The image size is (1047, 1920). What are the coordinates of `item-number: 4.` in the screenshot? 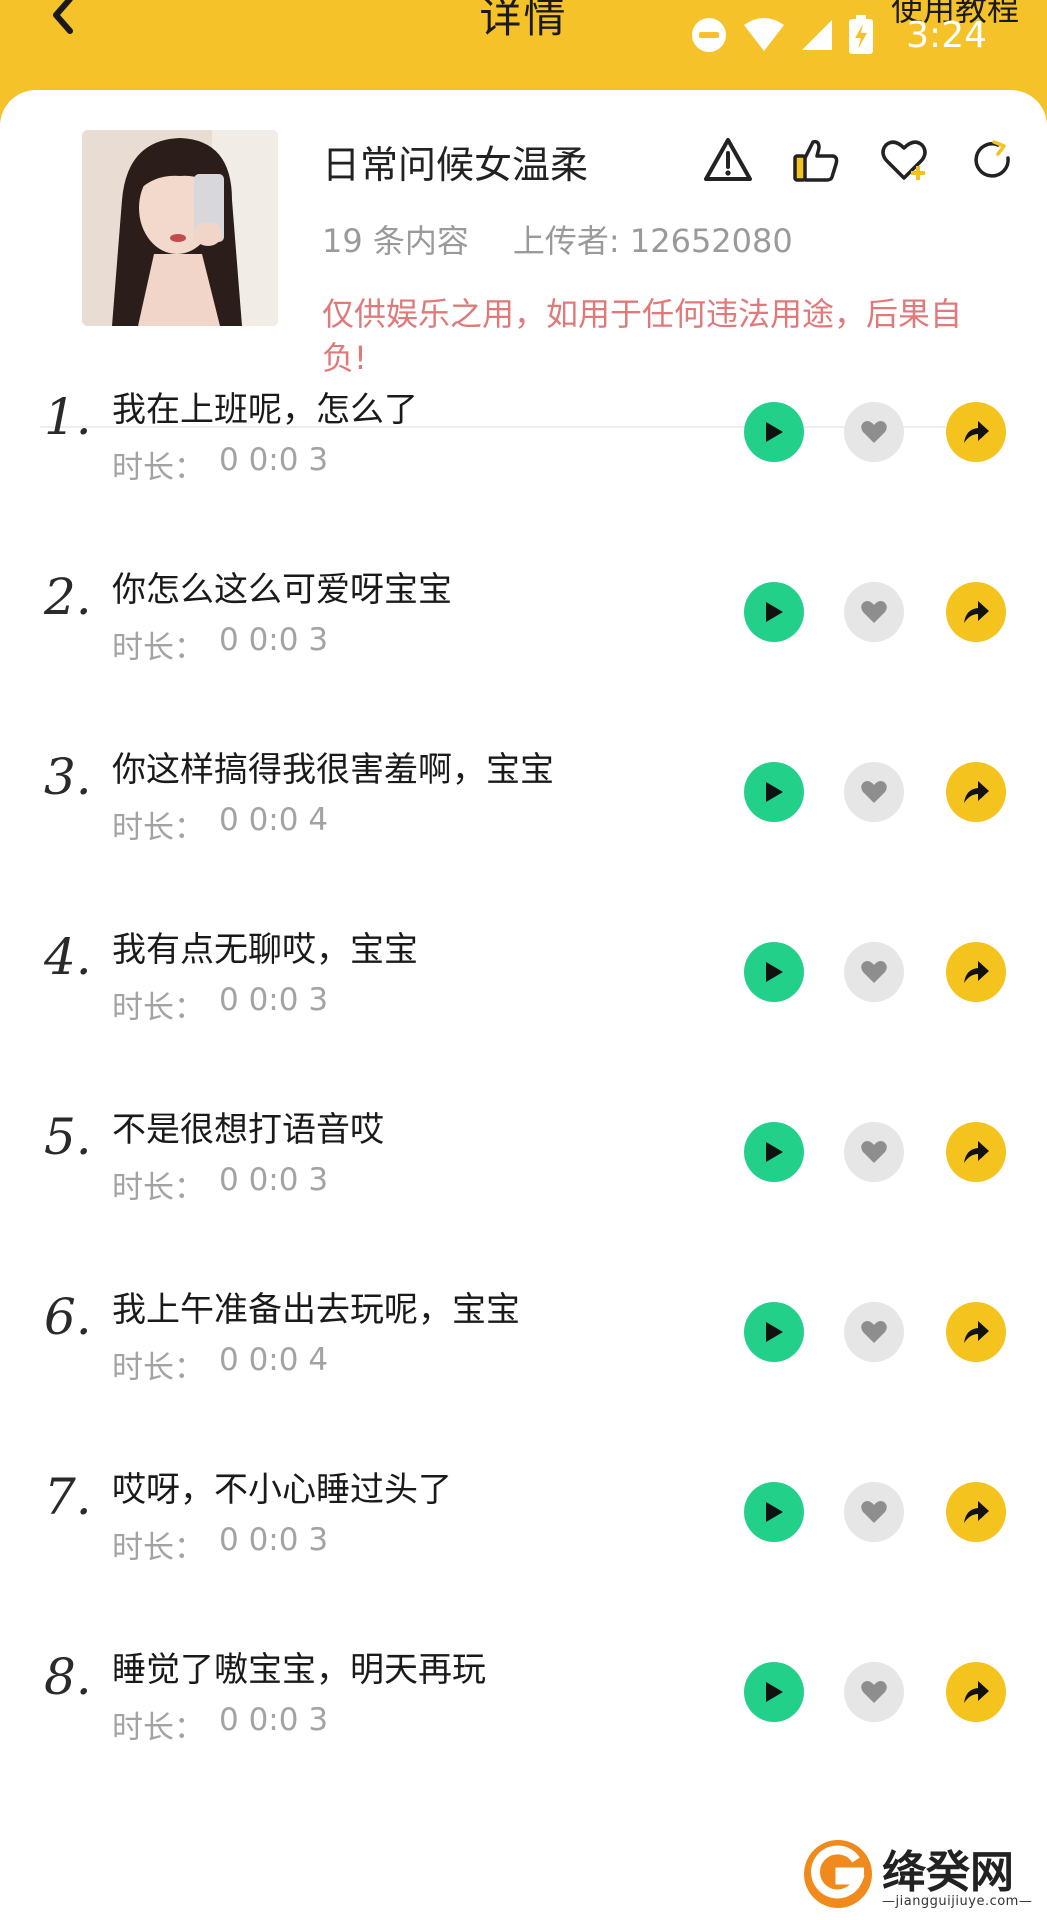 It's located at (68, 957).